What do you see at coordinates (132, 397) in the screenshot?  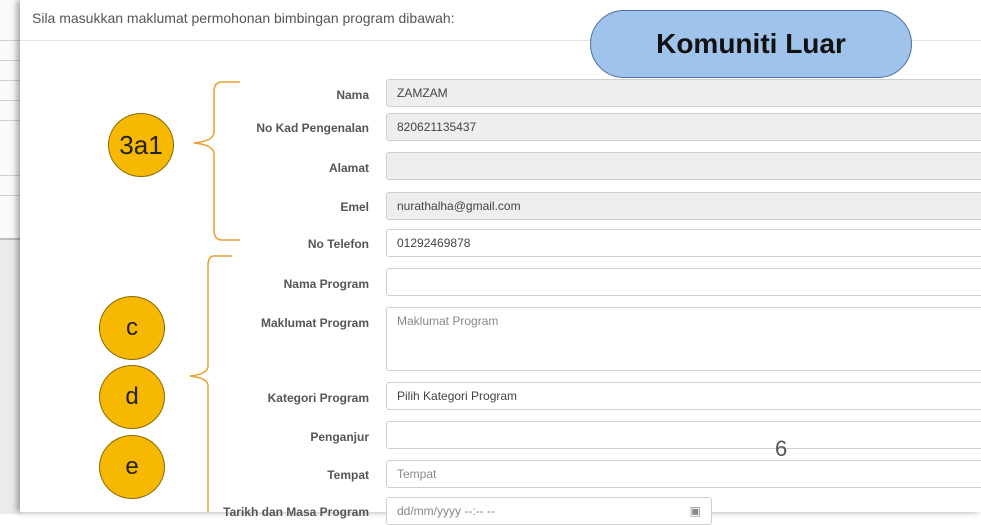 I see `badge-d: d` at bounding box center [132, 397].